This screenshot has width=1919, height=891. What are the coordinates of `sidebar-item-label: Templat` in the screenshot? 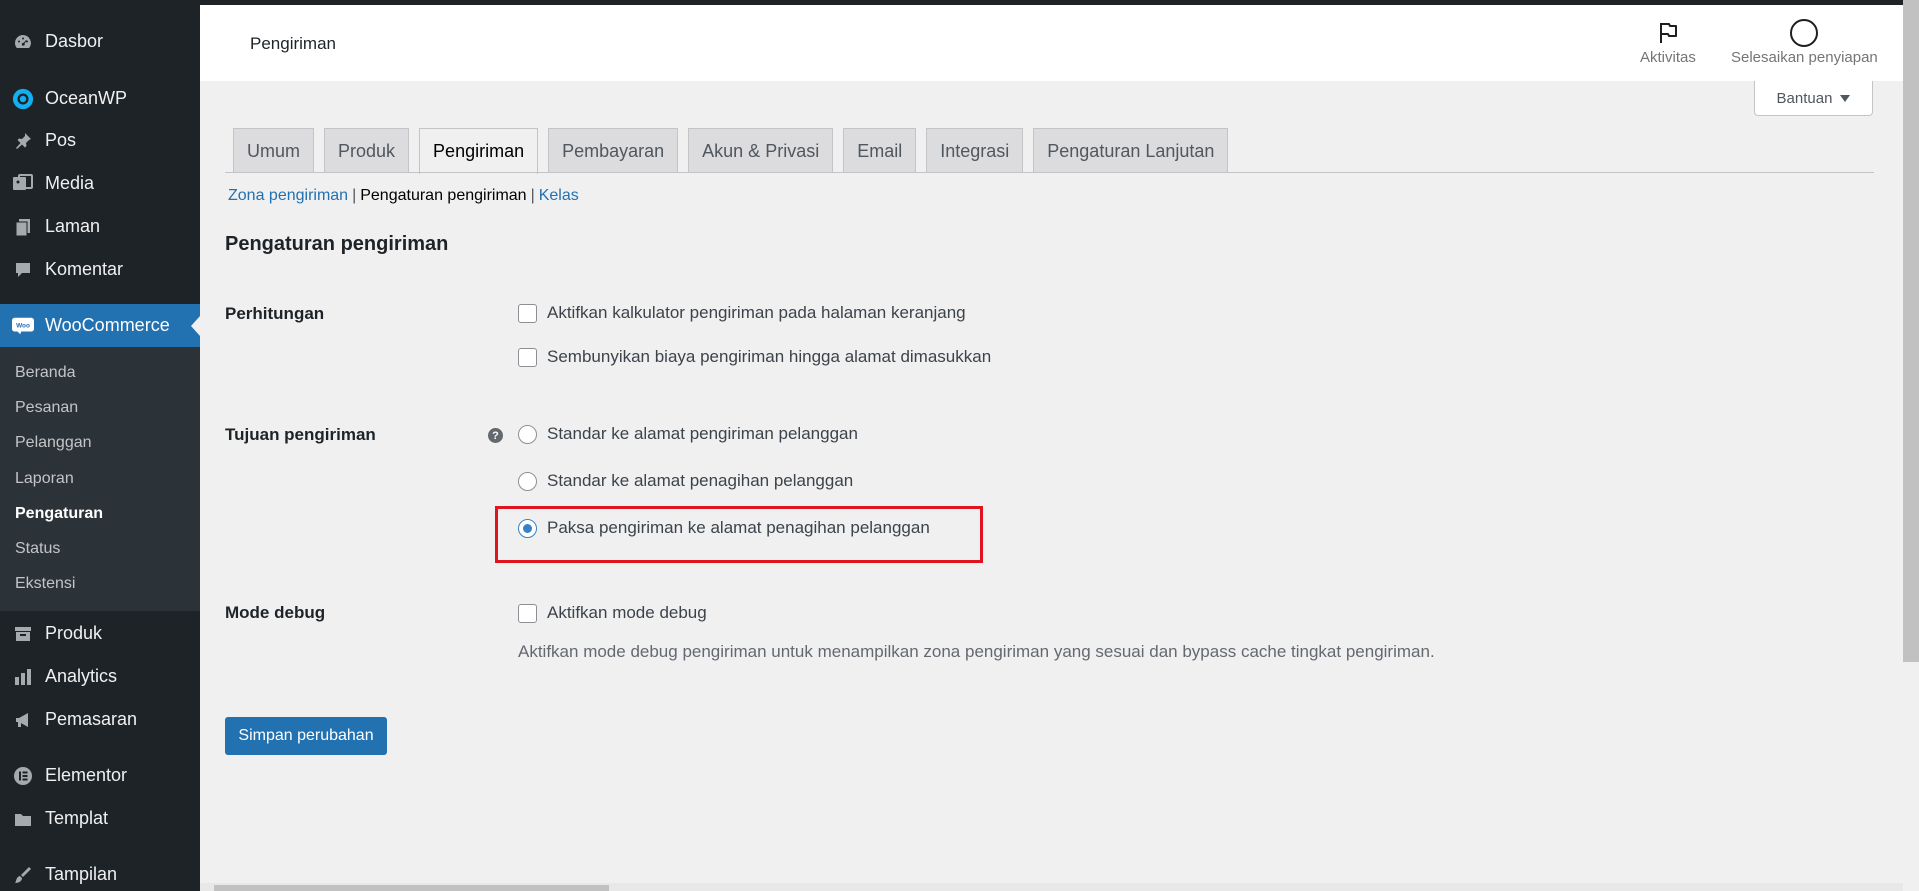 It's located at (77, 818).